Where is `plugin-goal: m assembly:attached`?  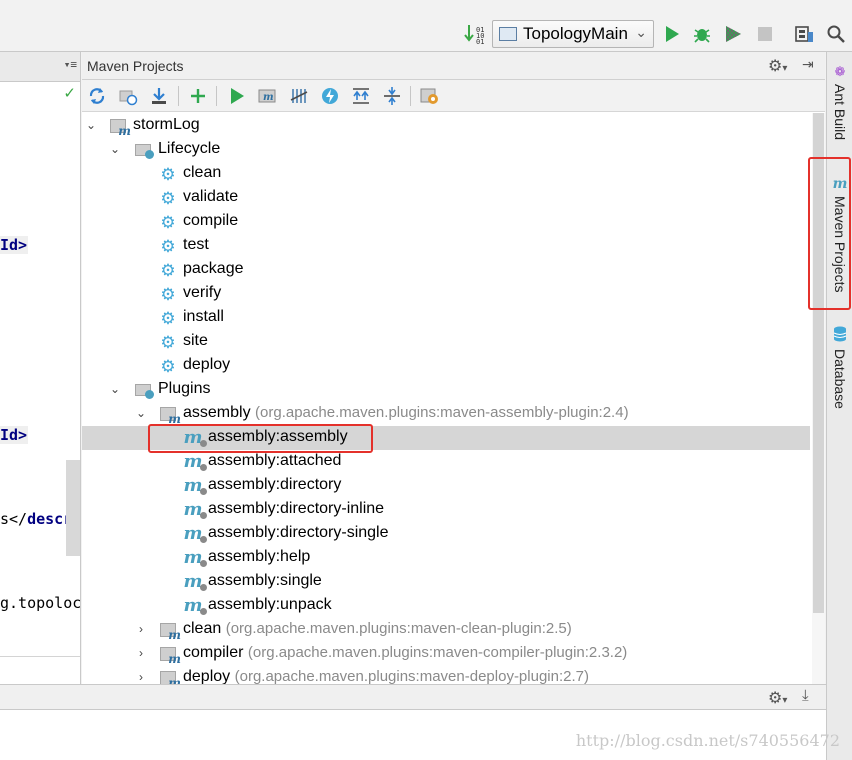
plugin-goal: m assembly:attached is located at coordinates (446, 462).